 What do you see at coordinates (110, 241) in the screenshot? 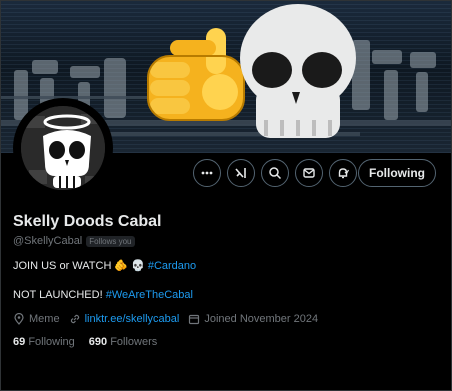
I see `follows-you-badge: Follows you` at bounding box center [110, 241].